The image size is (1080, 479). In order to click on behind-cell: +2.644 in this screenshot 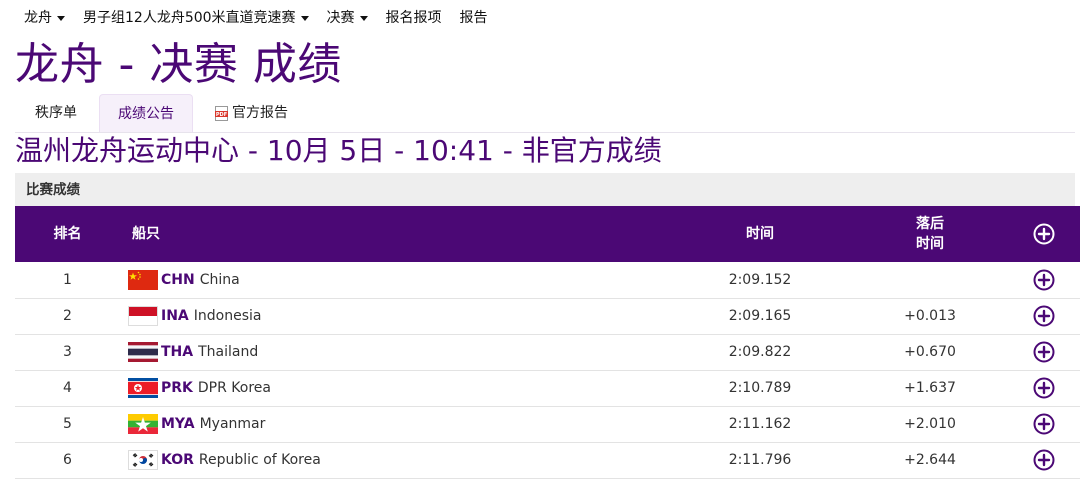, I will do `click(930, 460)`.